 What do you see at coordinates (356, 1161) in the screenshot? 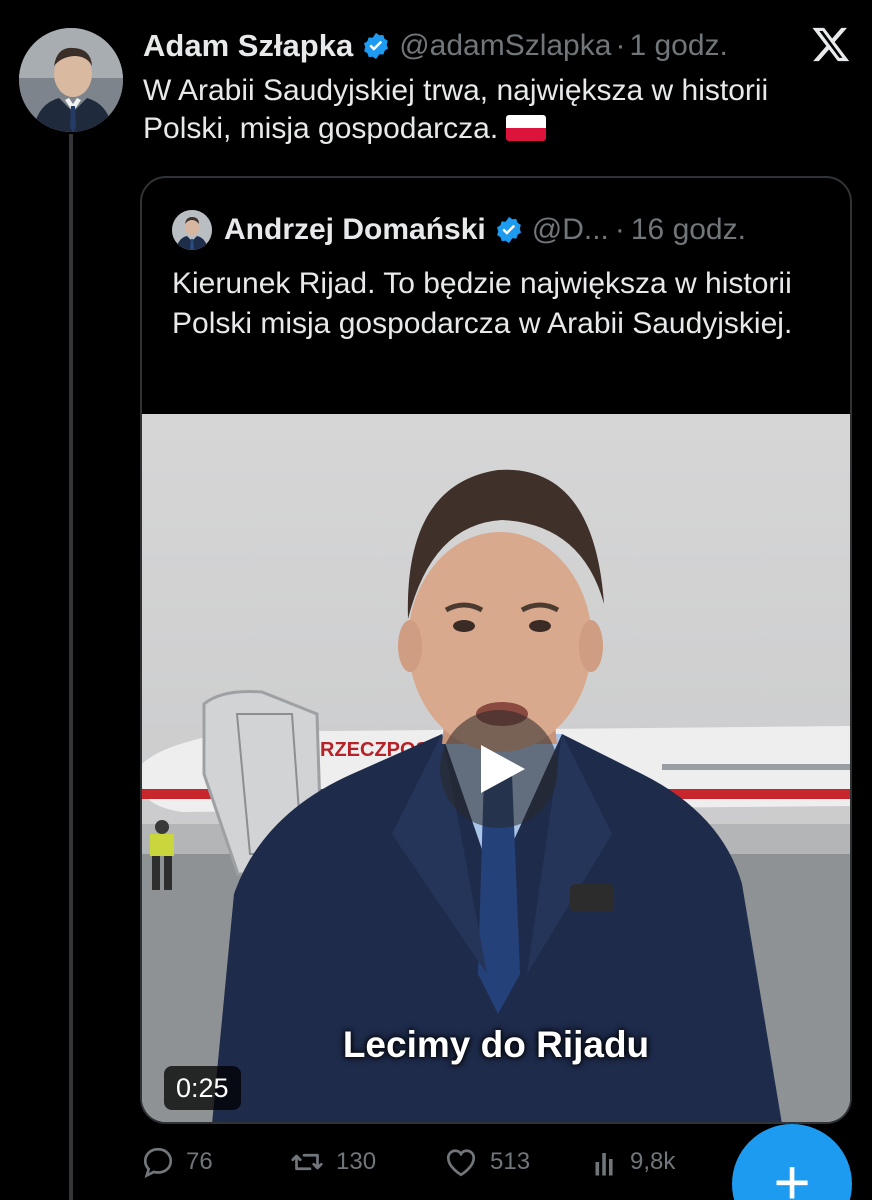
I see `repost-count: 130` at bounding box center [356, 1161].